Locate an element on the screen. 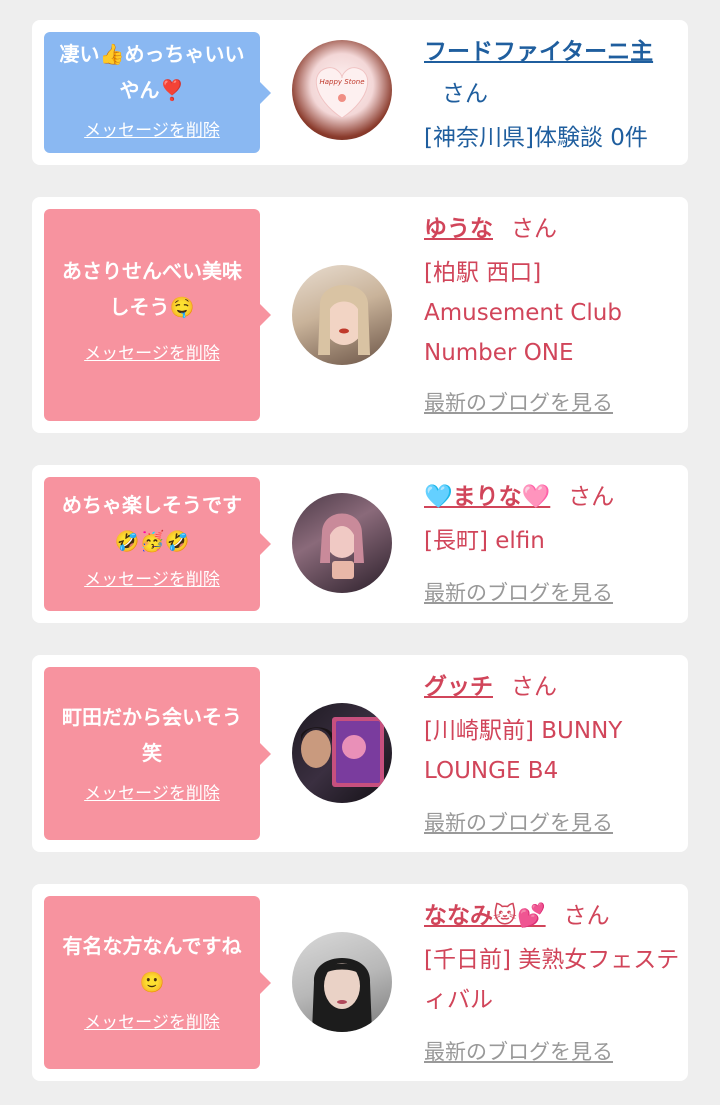  message-bubble: あさりせんべい美味しそう🤤 メッセージを削除 is located at coordinates (157, 315).